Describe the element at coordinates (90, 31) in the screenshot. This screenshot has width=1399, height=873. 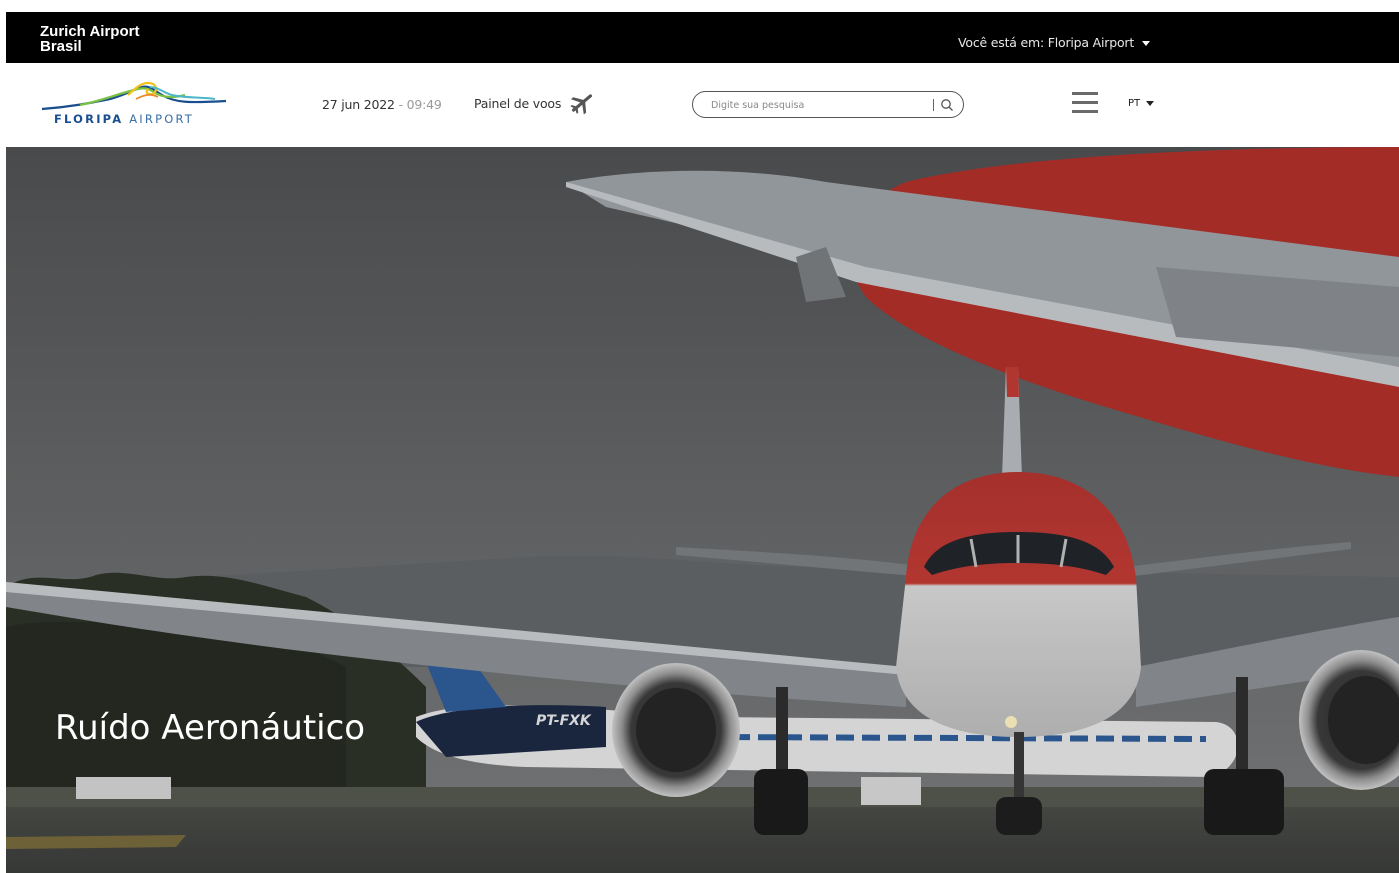
I see `brand-line-1: Zurich Airport` at that location.